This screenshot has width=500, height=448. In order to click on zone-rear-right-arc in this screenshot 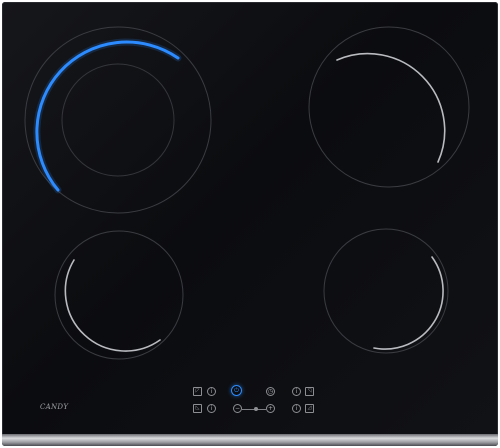, I will do `click(391, 107)`.